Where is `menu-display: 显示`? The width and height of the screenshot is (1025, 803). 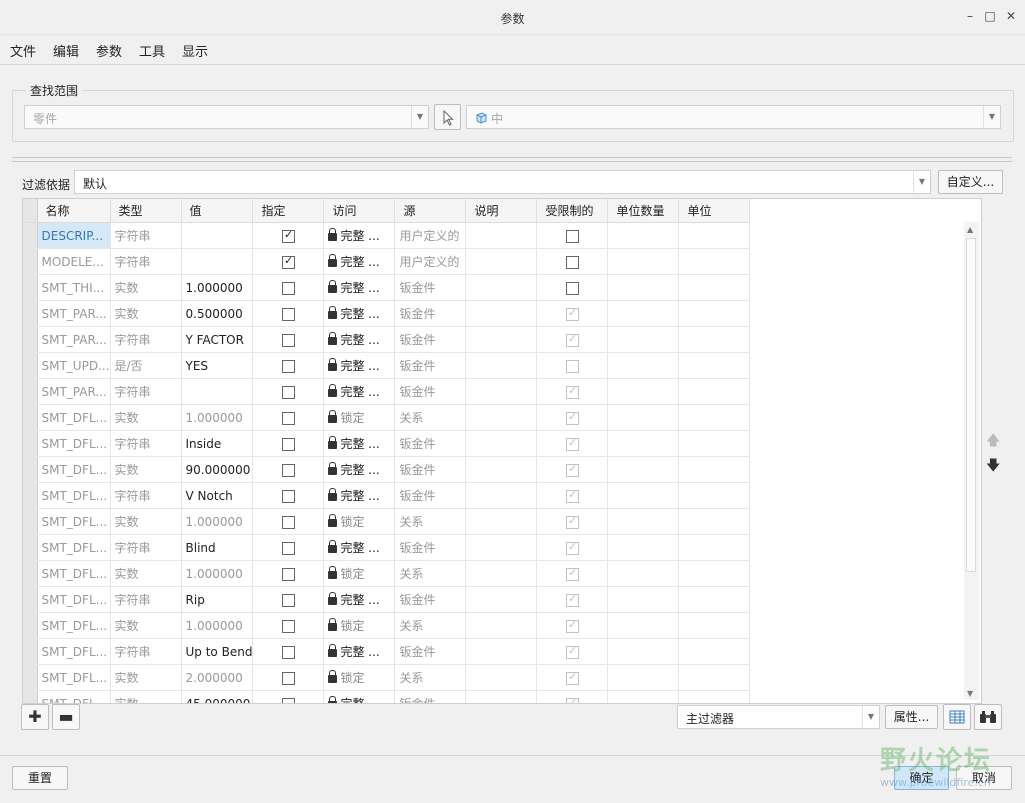
menu-display: 显示 is located at coordinates (195, 50).